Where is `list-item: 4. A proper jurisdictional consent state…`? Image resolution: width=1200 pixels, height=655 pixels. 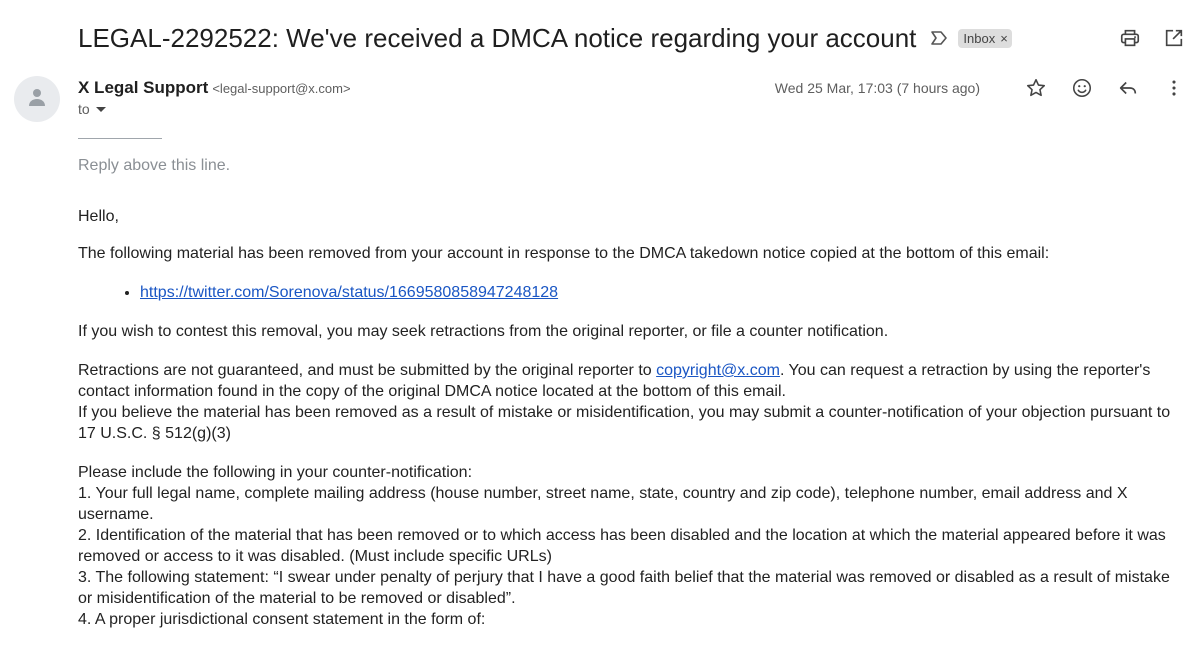 list-item: 4. A proper jurisdictional consent state… is located at coordinates (282, 619).